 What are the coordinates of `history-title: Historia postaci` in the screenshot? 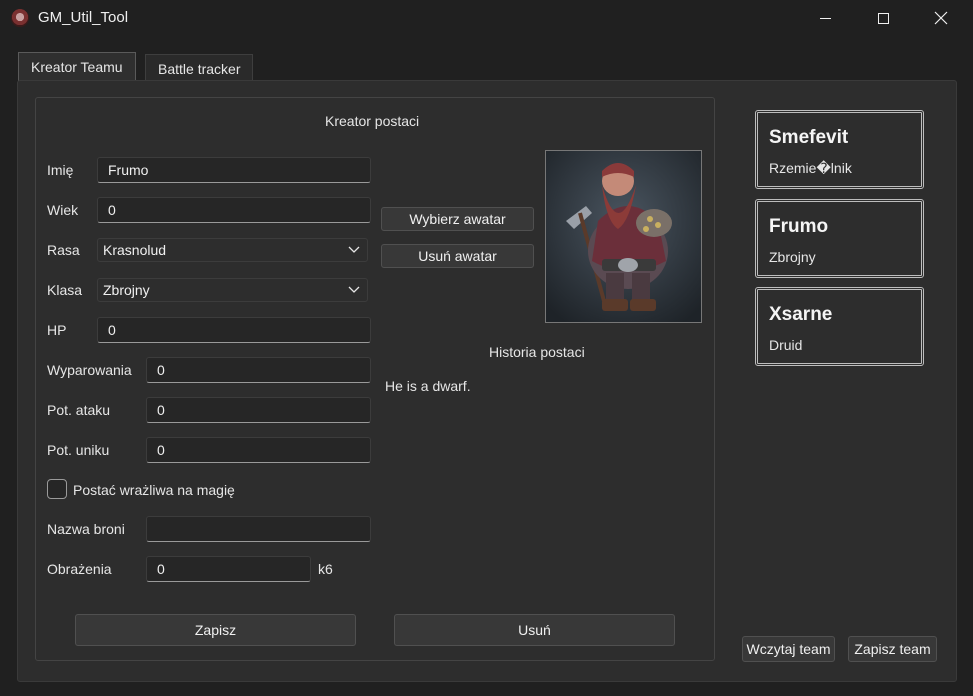 It's located at (537, 352).